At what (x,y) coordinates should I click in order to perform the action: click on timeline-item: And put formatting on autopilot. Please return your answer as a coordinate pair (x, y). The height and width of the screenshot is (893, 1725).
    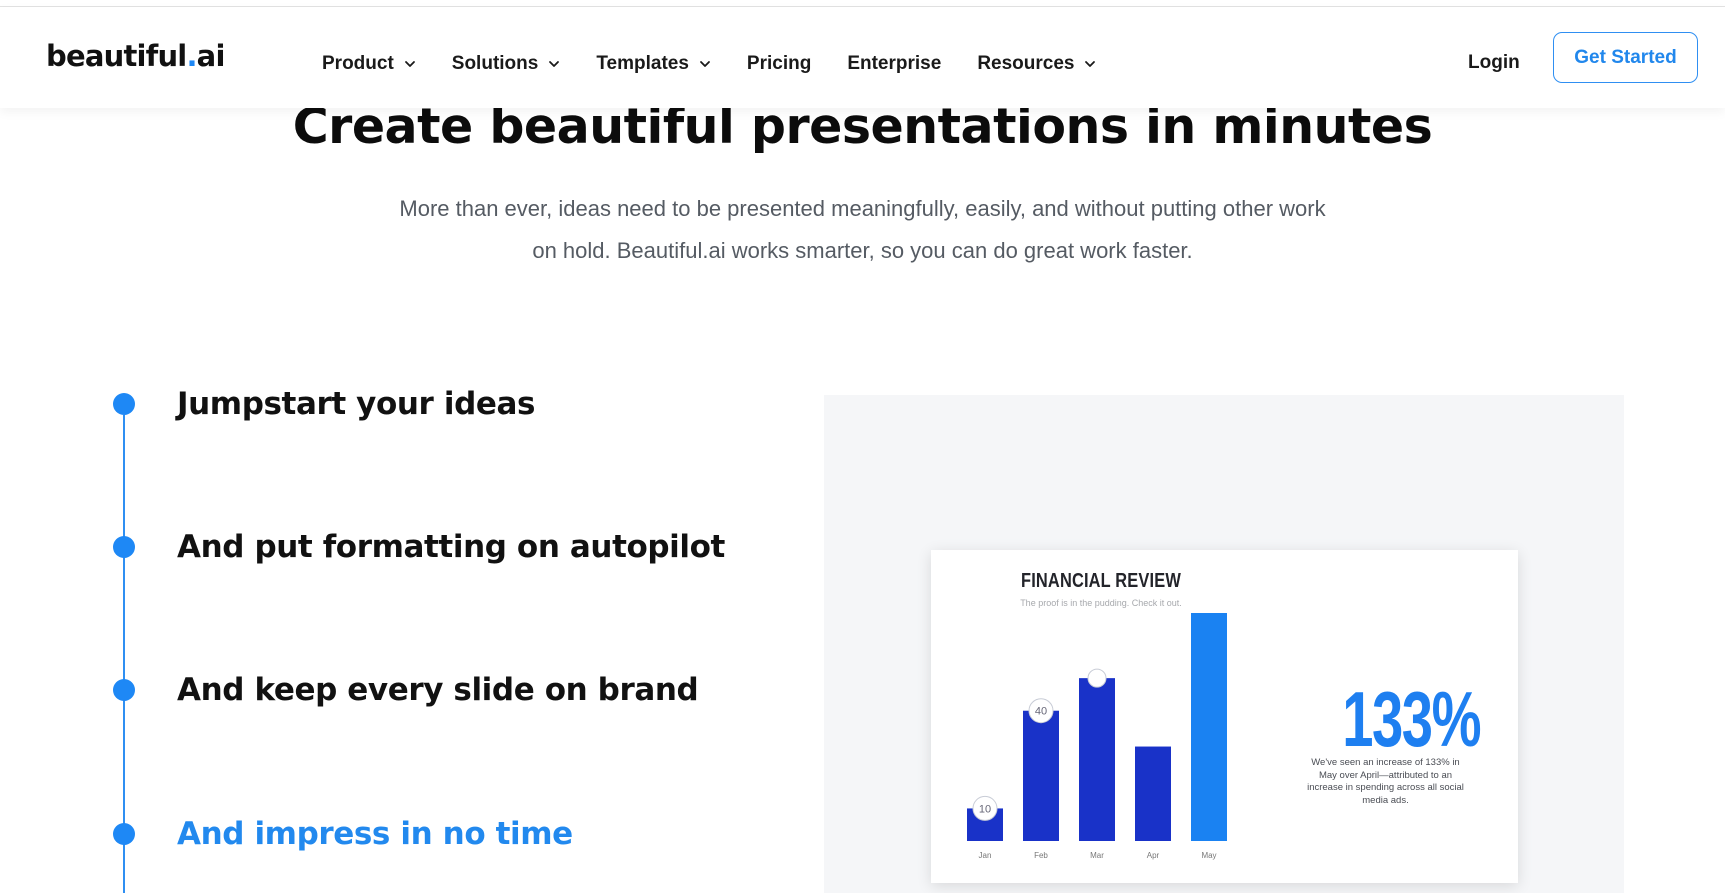
    Looking at the image, I should click on (419, 547).